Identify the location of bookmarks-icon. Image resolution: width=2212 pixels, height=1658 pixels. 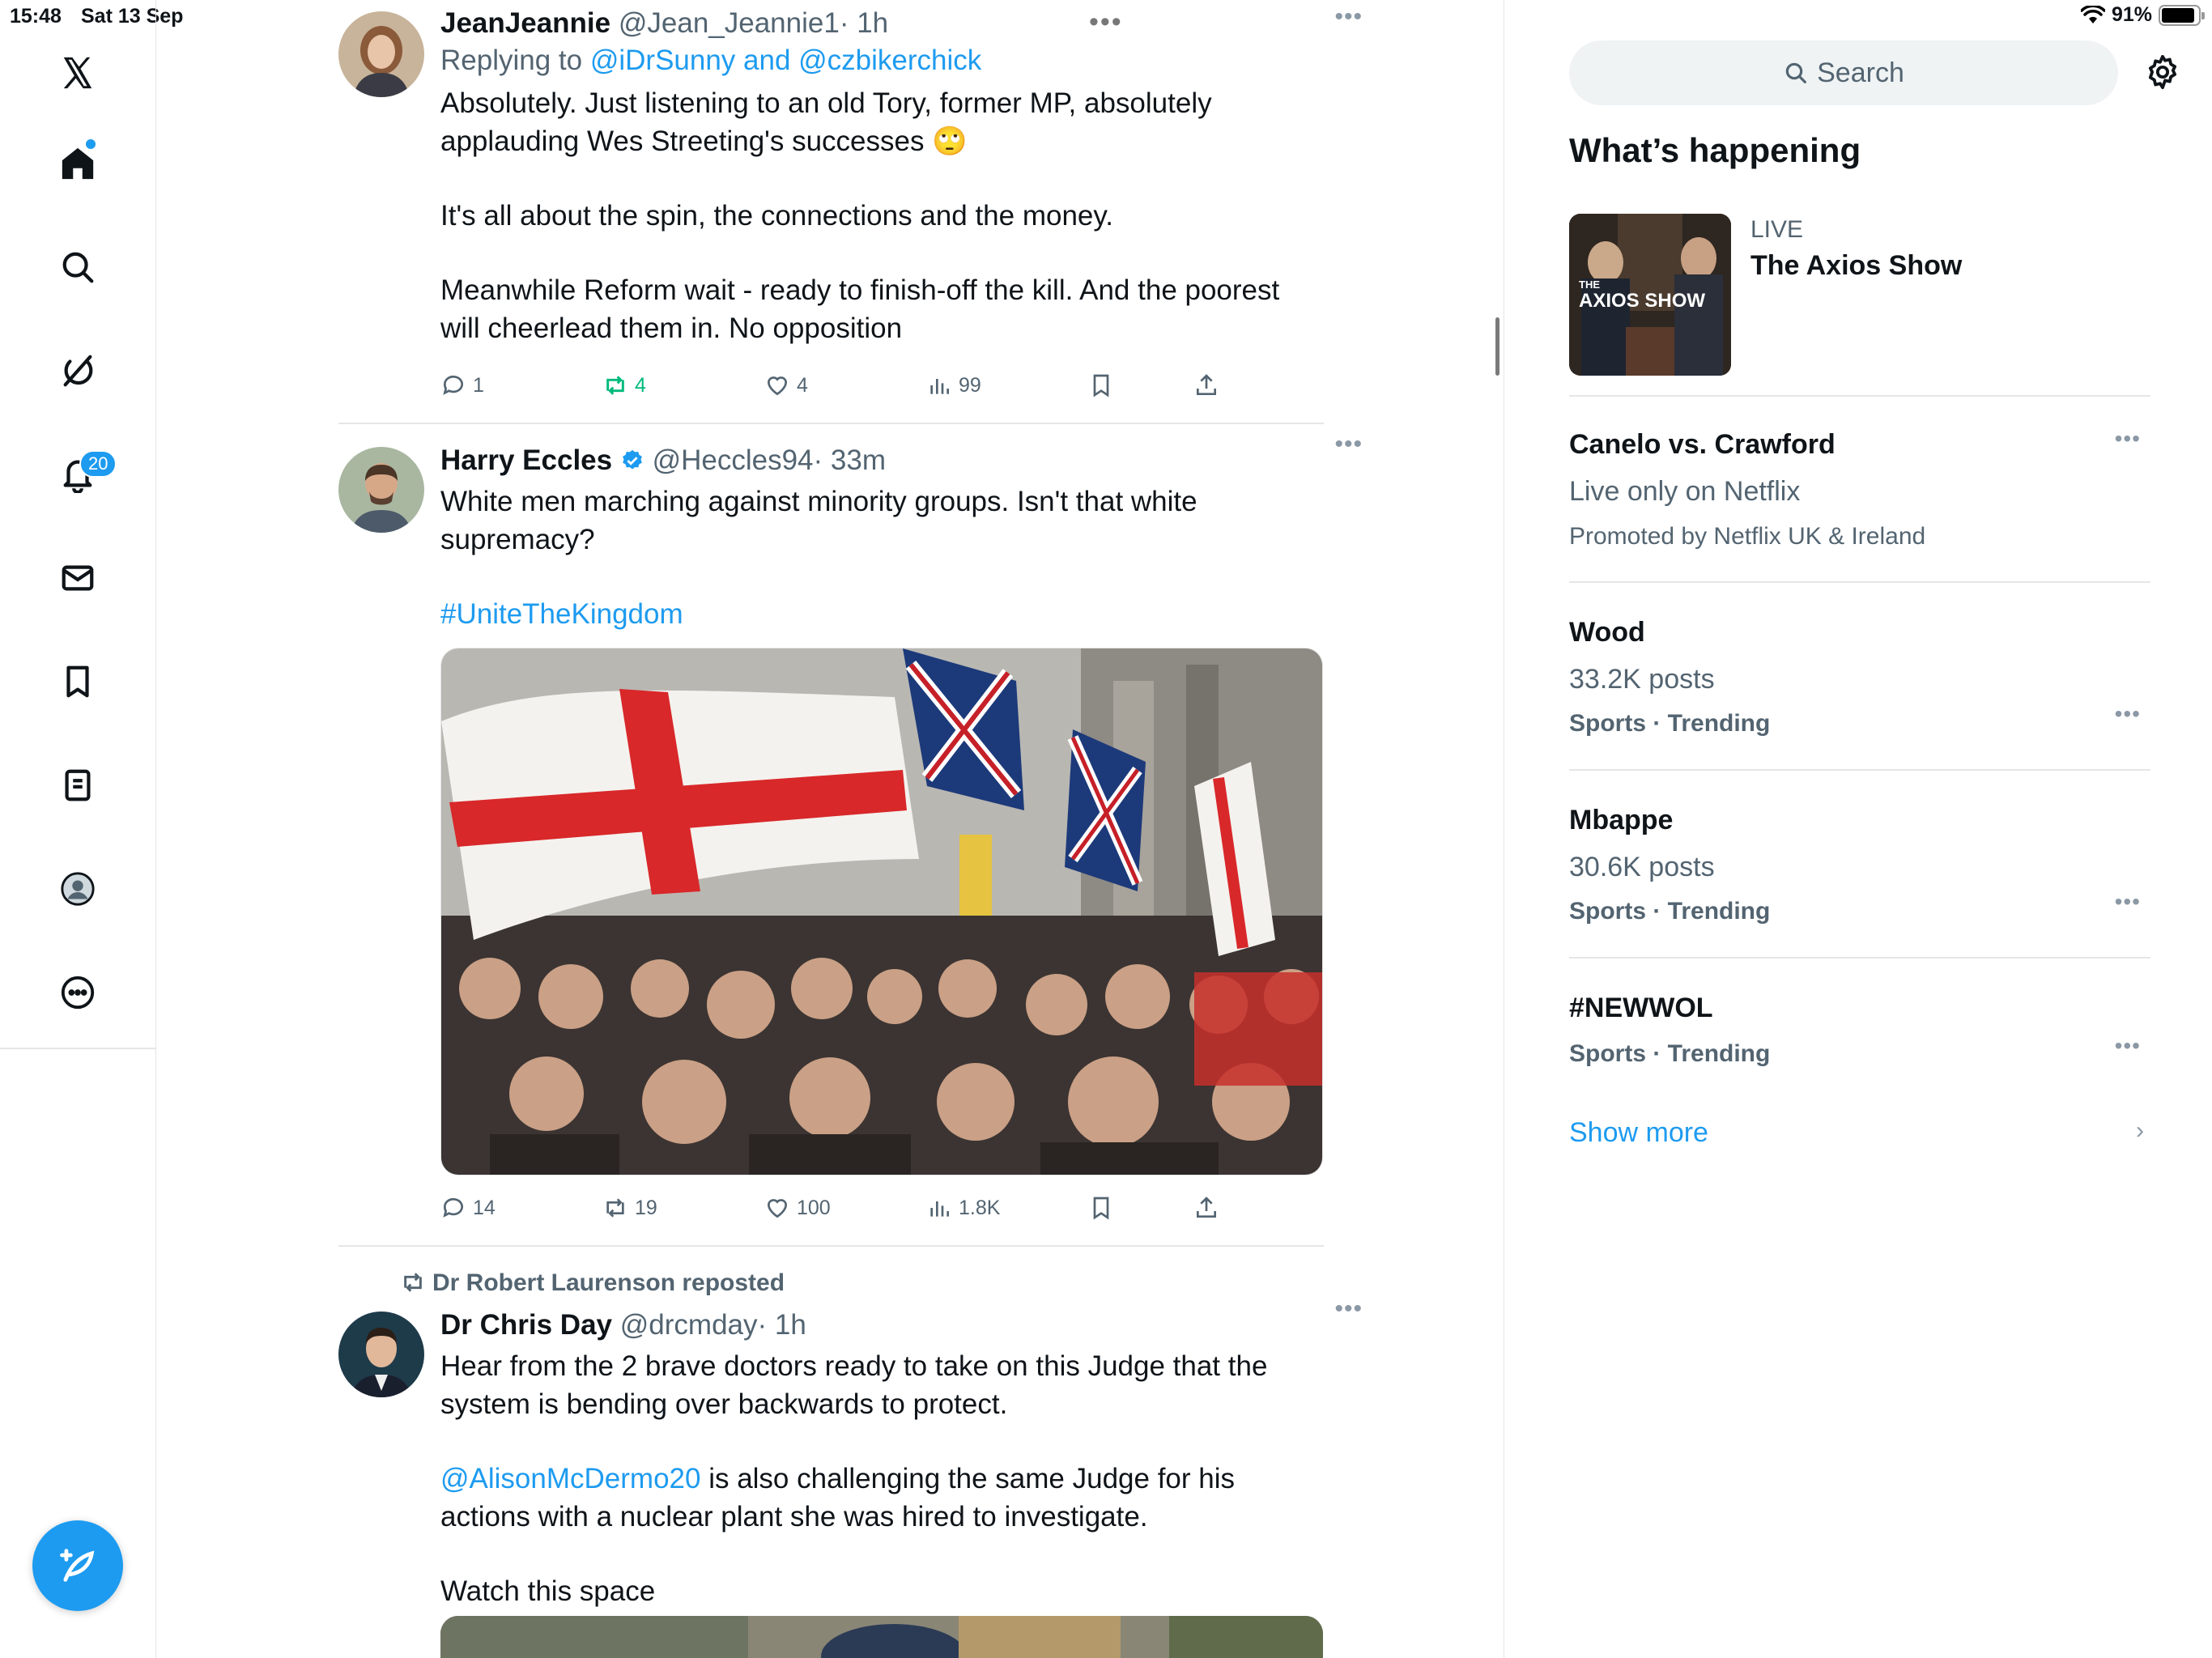
(78, 682).